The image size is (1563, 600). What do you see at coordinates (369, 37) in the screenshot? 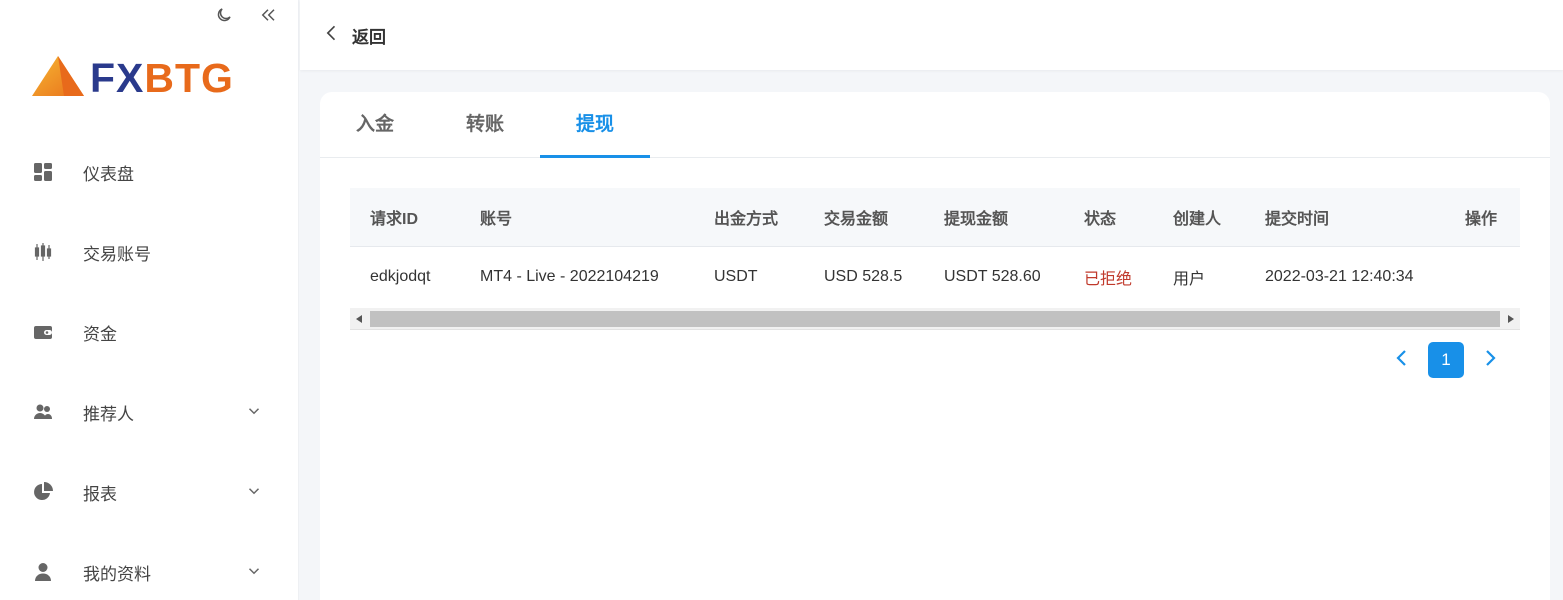
I see `back-label: 返回` at bounding box center [369, 37].